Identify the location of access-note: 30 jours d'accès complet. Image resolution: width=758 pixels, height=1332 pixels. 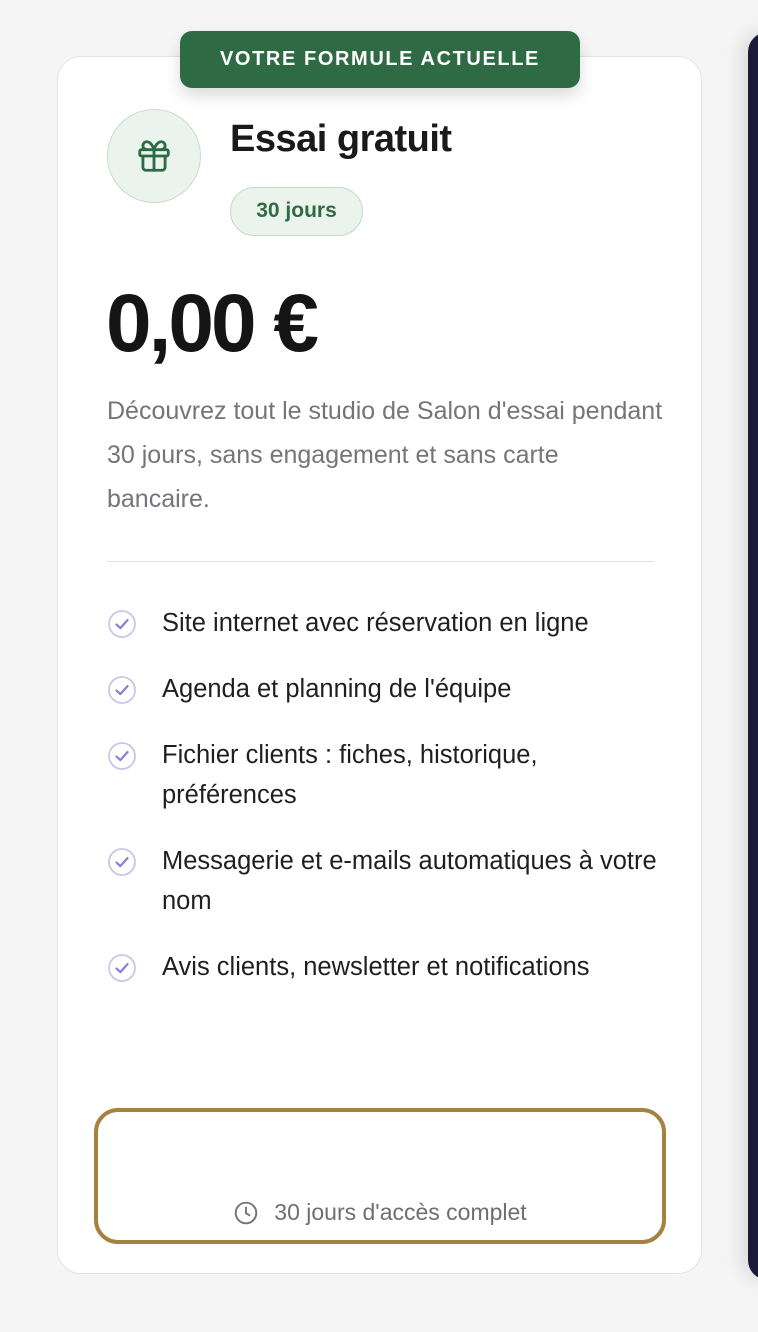
(380, 1212).